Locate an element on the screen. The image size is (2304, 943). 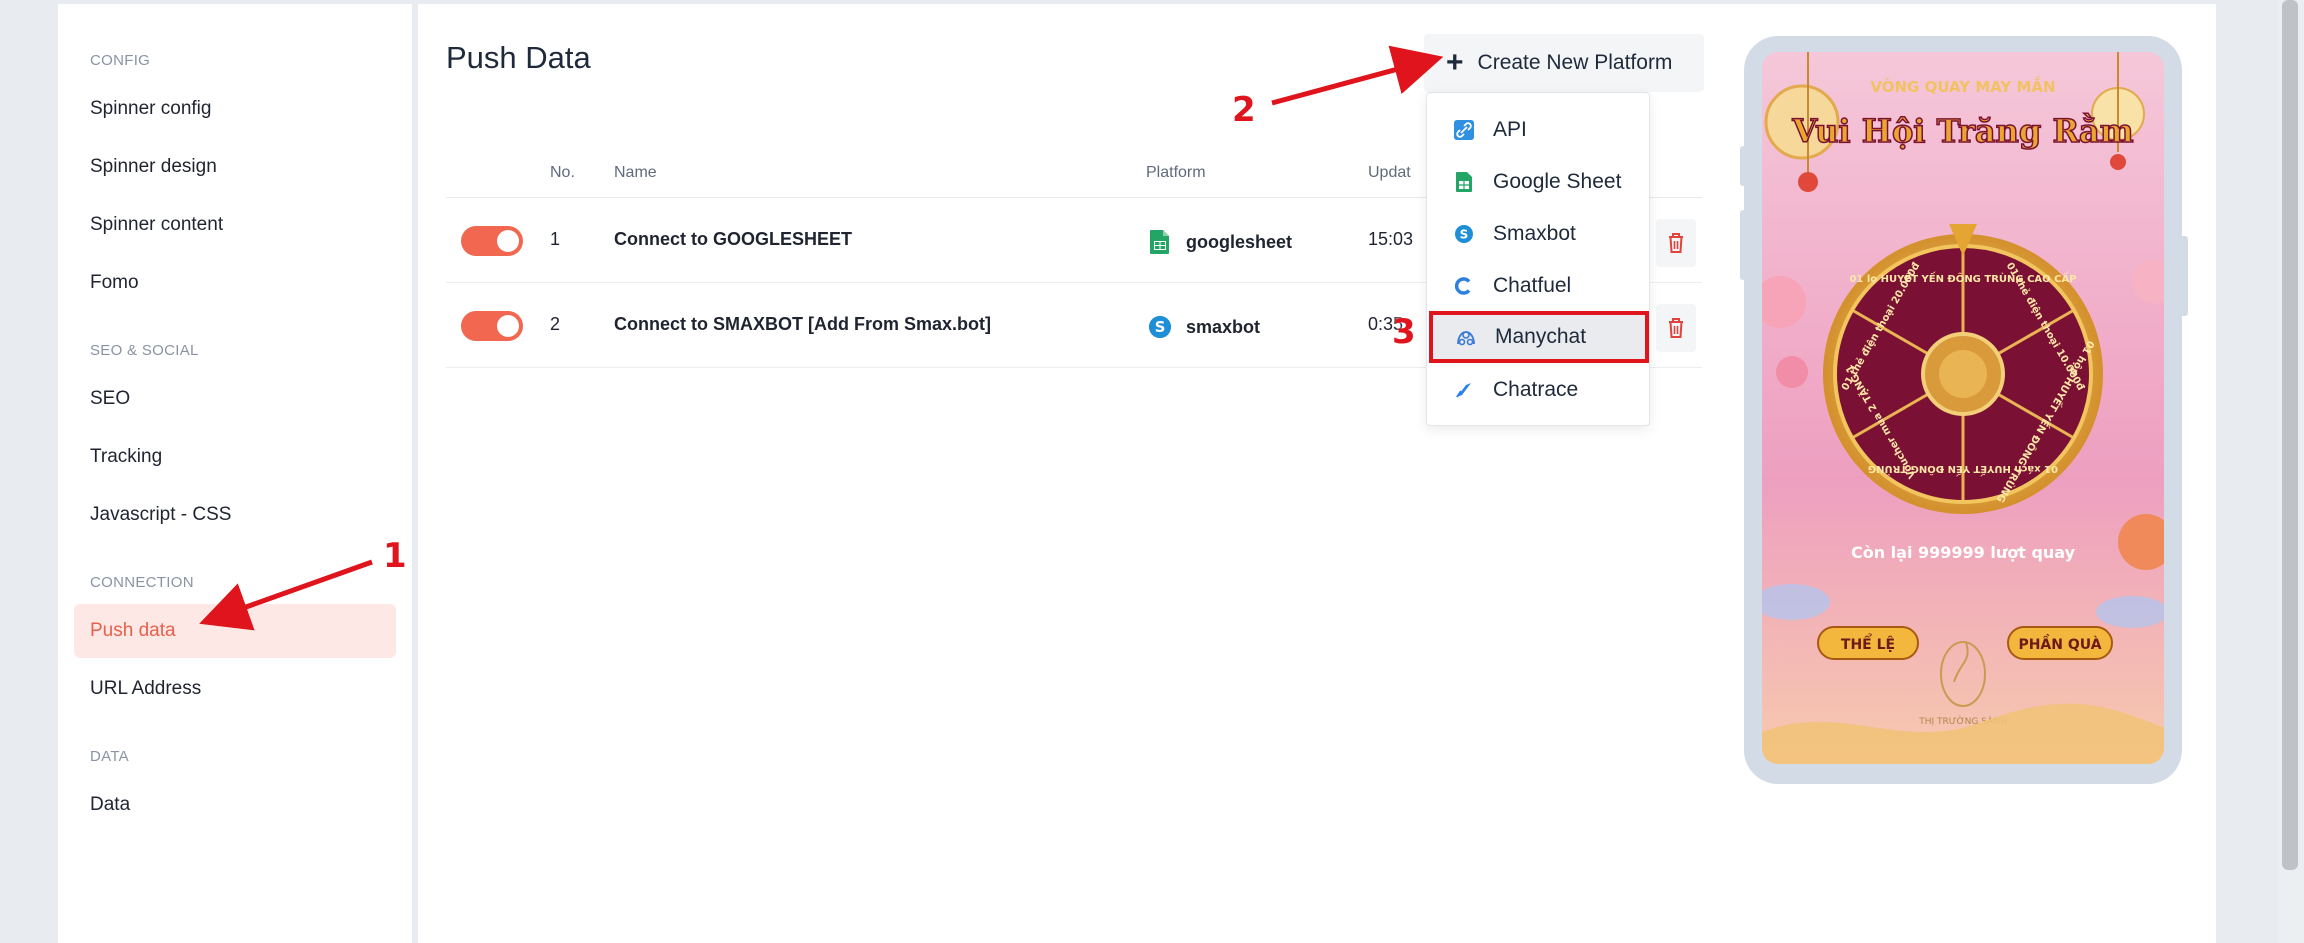
page-scrollbar is located at coordinates (2291, 471).